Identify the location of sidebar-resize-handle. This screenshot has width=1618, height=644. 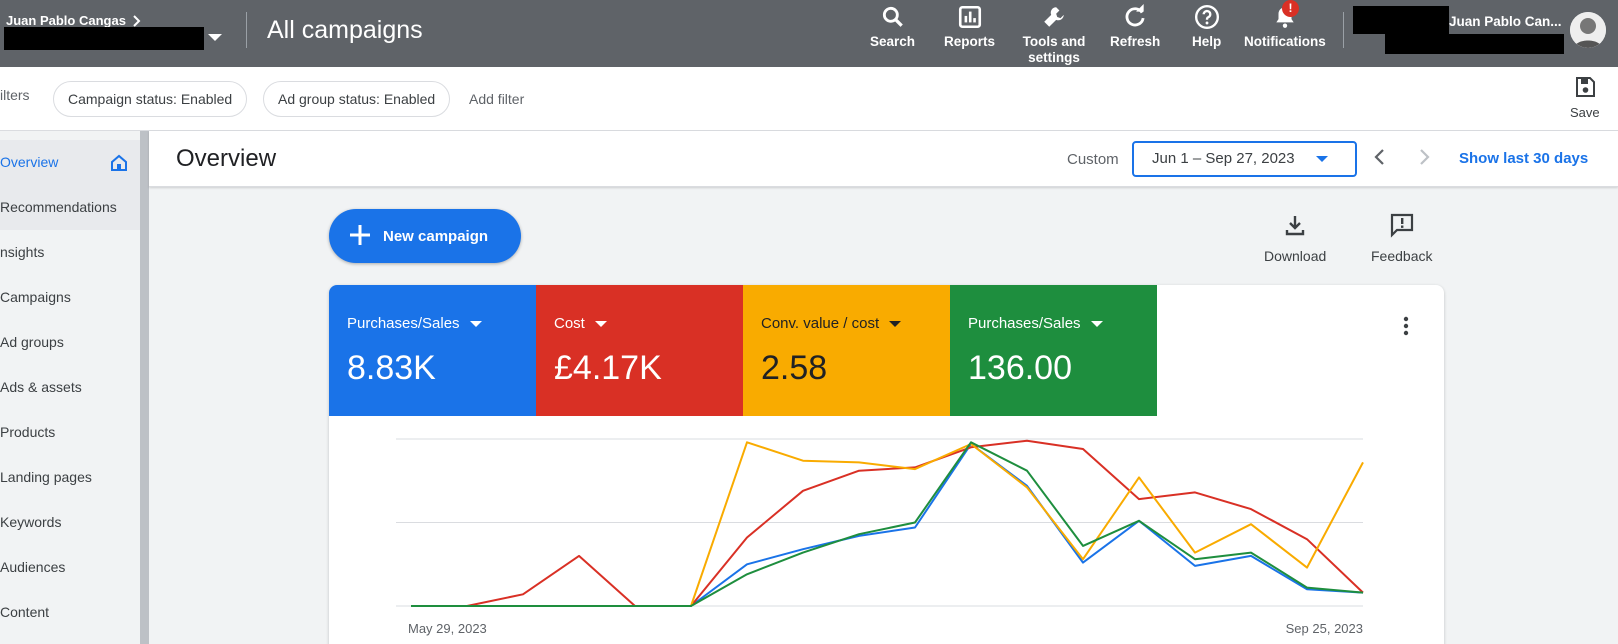
(144, 387).